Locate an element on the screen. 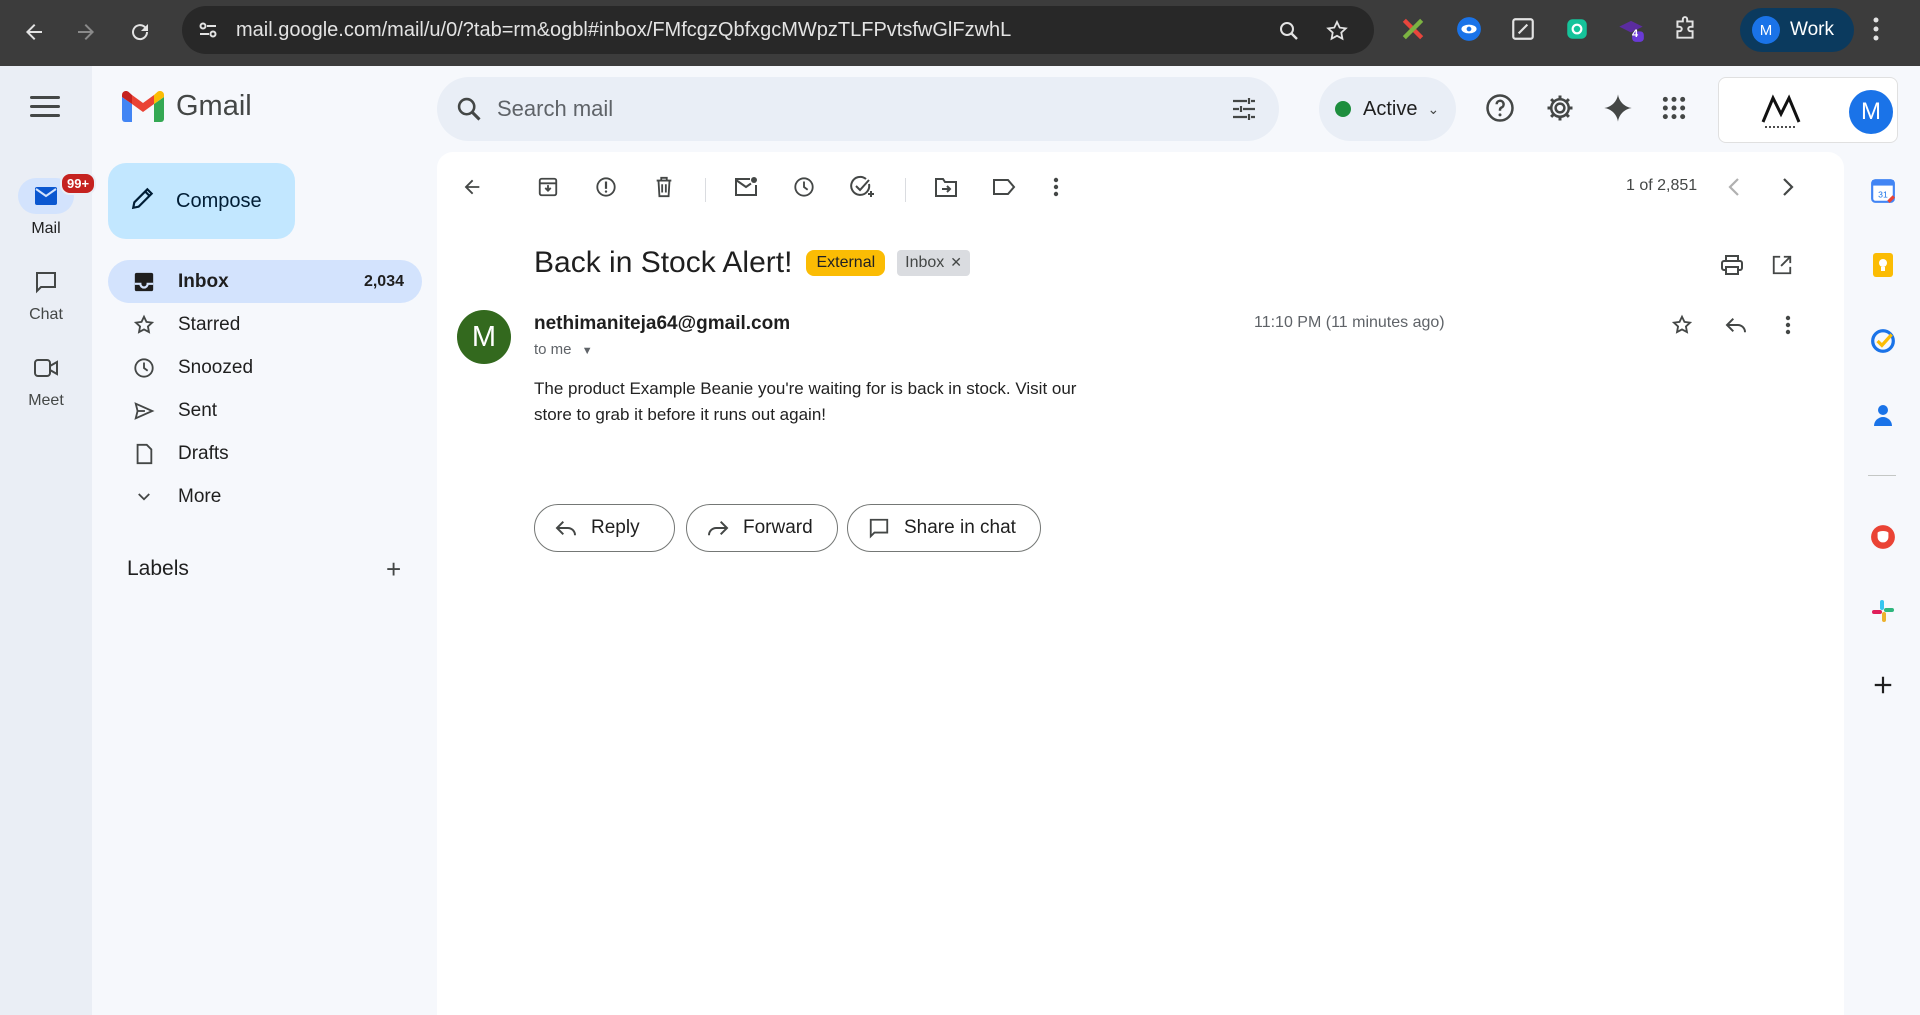  rail-meet: Meet is located at coordinates (46, 380).